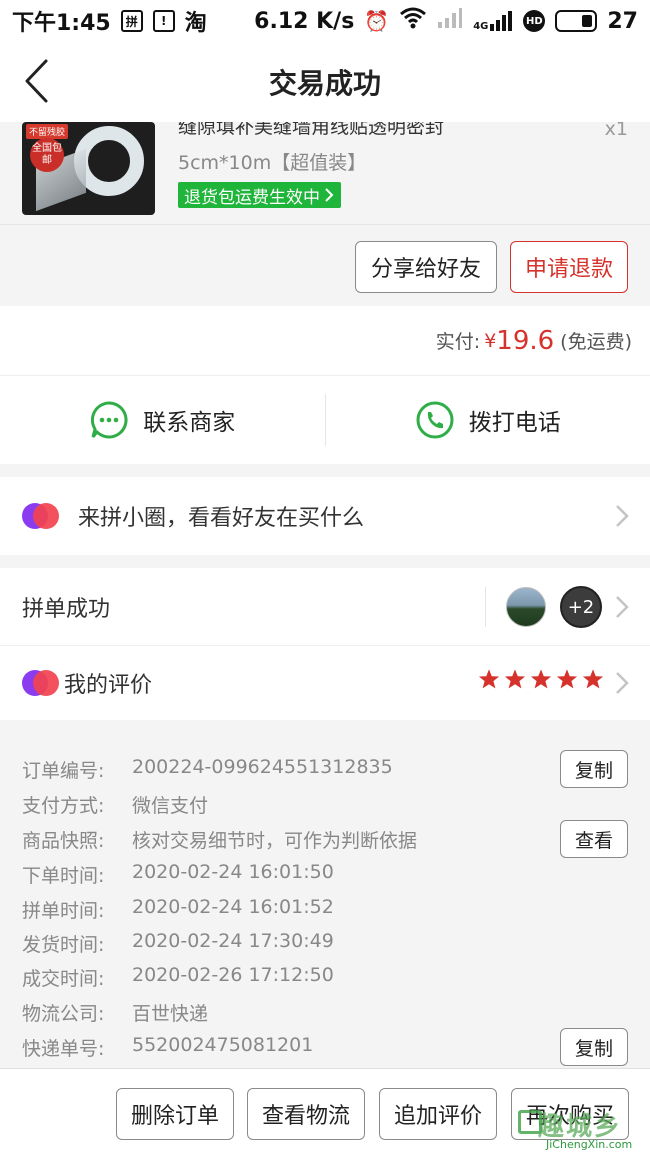  I want to click on order-time-key: 下单时间:, so click(63, 876).